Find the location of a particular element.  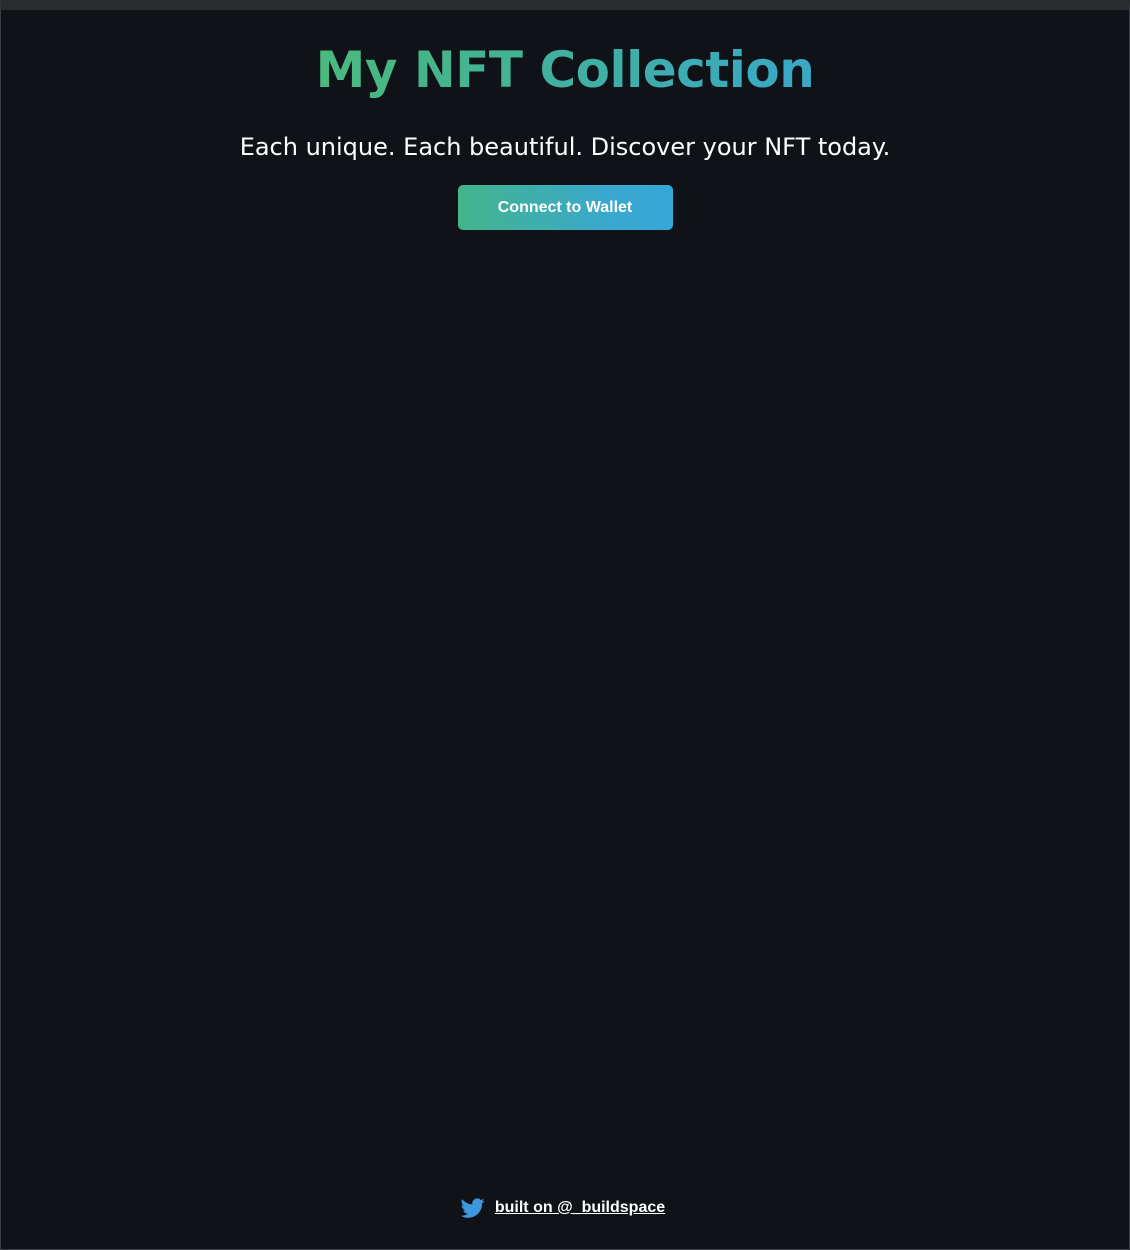

twitter-icon is located at coordinates (472, 1208).